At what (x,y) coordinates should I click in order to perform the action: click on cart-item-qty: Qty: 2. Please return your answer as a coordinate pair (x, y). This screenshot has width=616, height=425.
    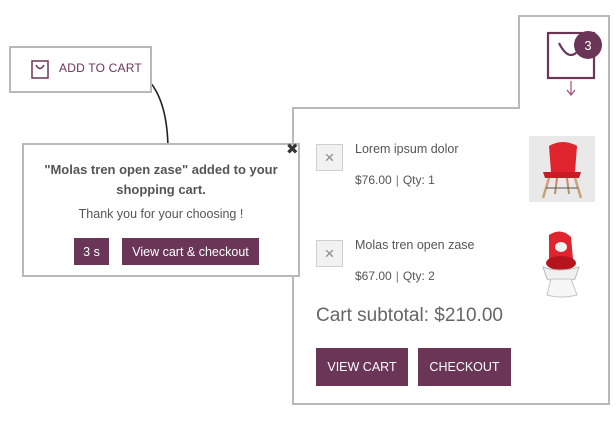
    Looking at the image, I should click on (418, 276).